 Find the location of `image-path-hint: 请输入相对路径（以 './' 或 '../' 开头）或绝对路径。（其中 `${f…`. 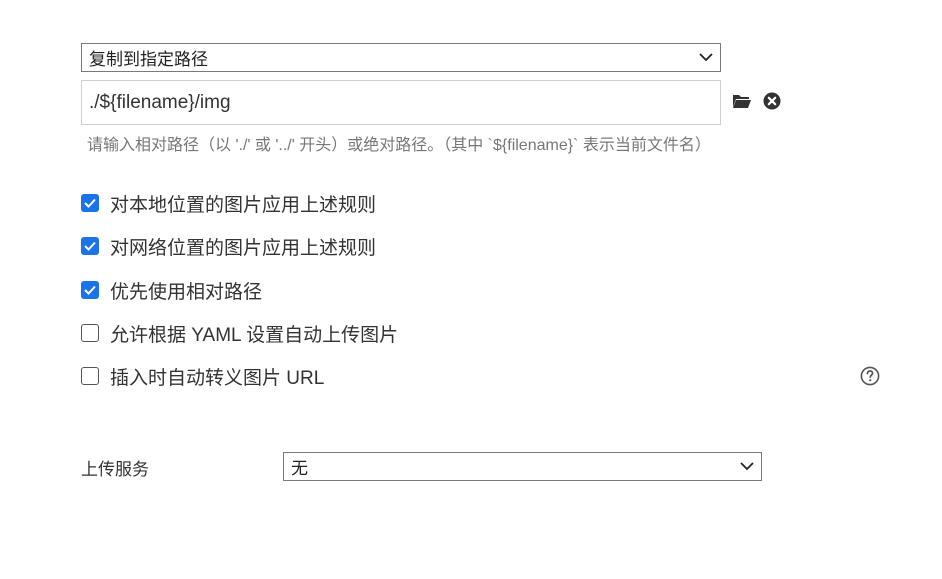

image-path-hint: 请输入相对路径（以 './' 或 '../' 开头）或绝对路径。（其中 `${f… is located at coordinates (399, 145).